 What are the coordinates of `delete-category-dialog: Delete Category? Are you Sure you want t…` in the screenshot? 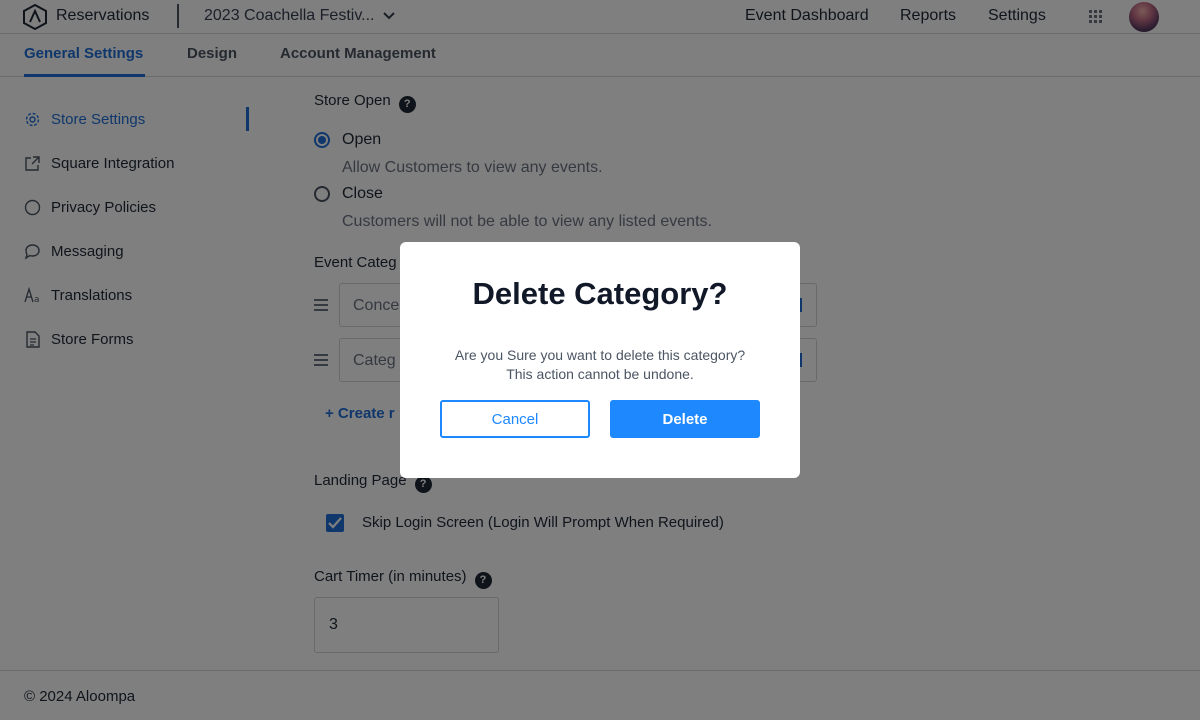 It's located at (600, 360).